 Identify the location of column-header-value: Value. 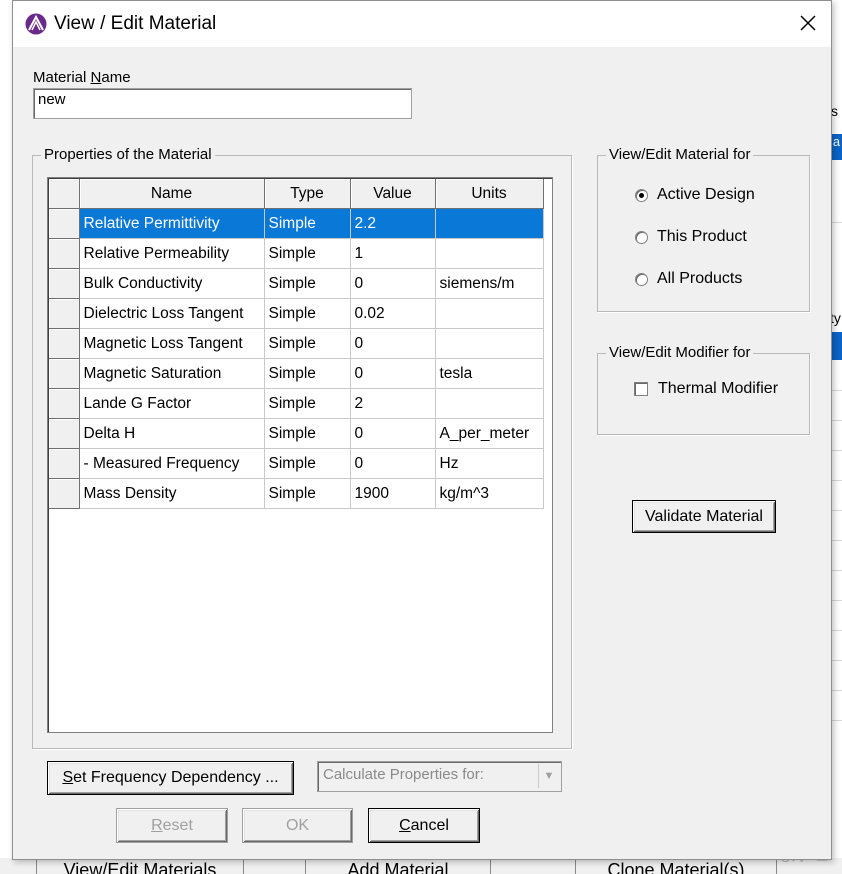
(393, 194).